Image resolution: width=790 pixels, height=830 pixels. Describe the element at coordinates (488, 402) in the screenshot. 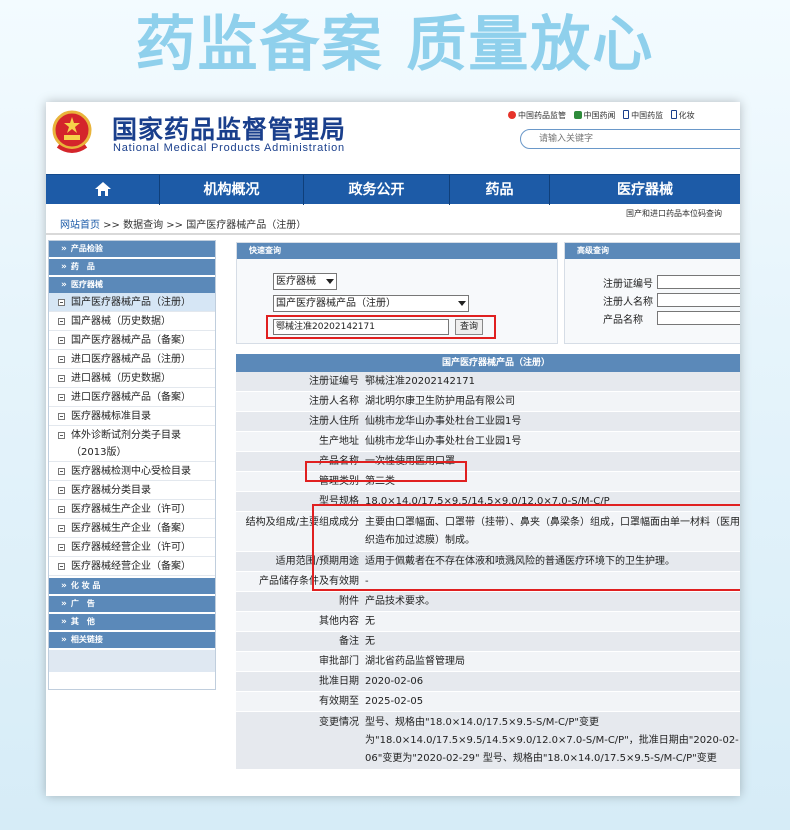

I see `table-row: 注册人名称 湖北明尔康卫生防护用品有限公司` at that location.